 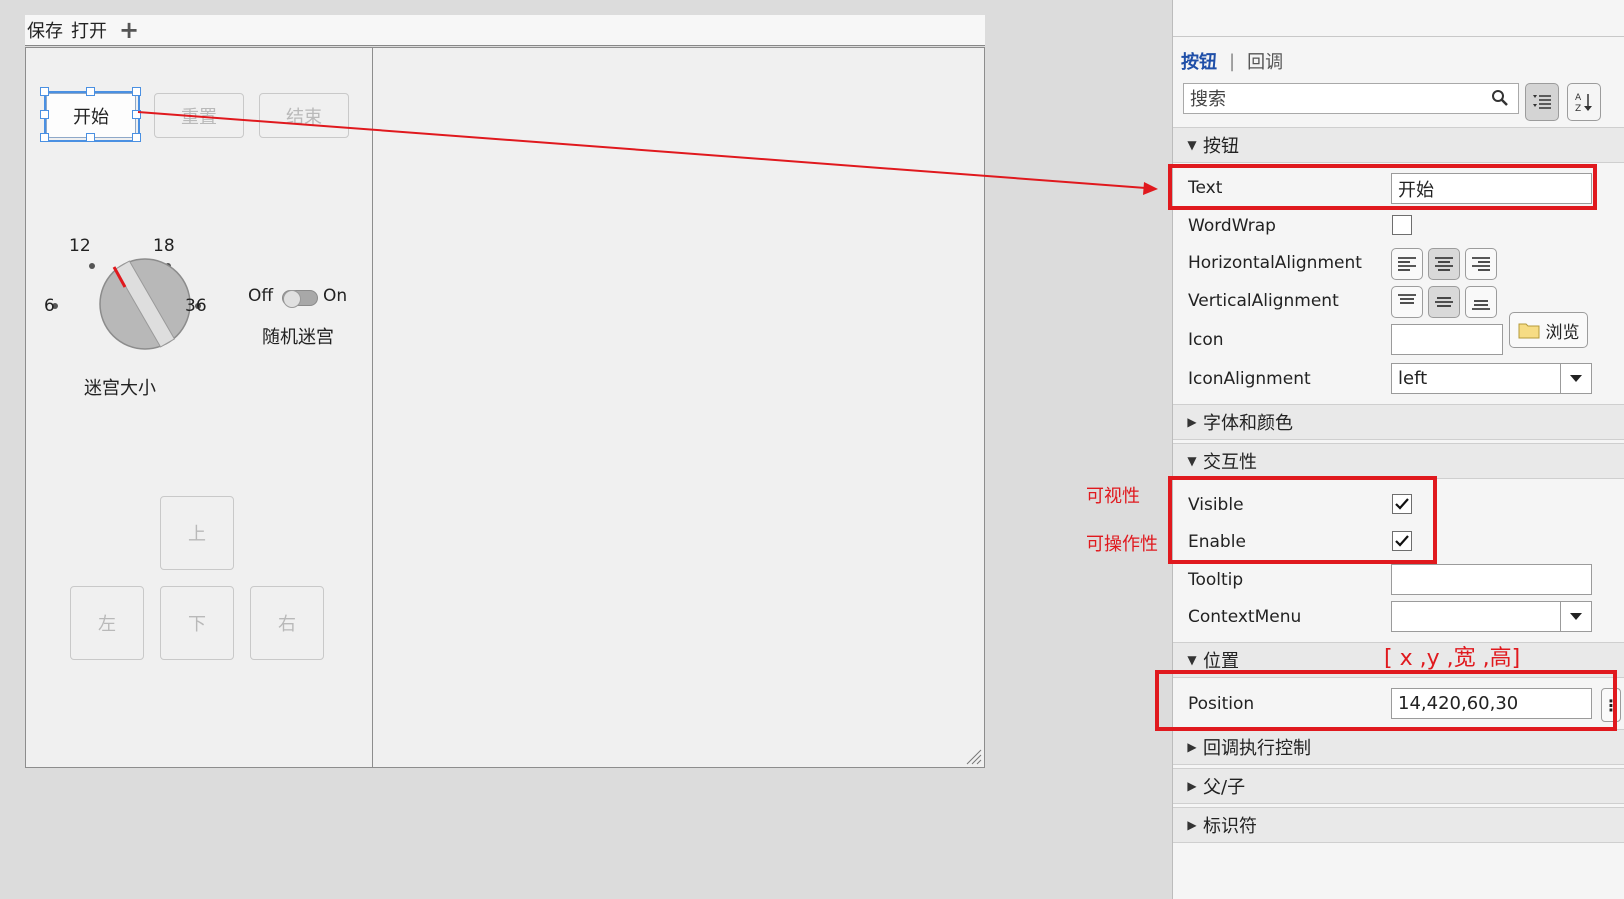 What do you see at coordinates (1398, 18) in the screenshot?
I see `inspector-header` at bounding box center [1398, 18].